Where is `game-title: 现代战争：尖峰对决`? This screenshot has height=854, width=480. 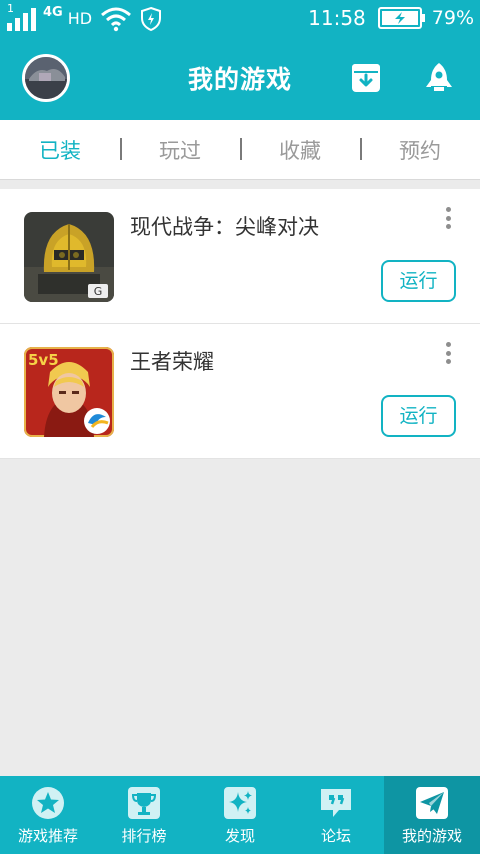 game-title: 现代战争：尖峰对决 is located at coordinates (224, 227).